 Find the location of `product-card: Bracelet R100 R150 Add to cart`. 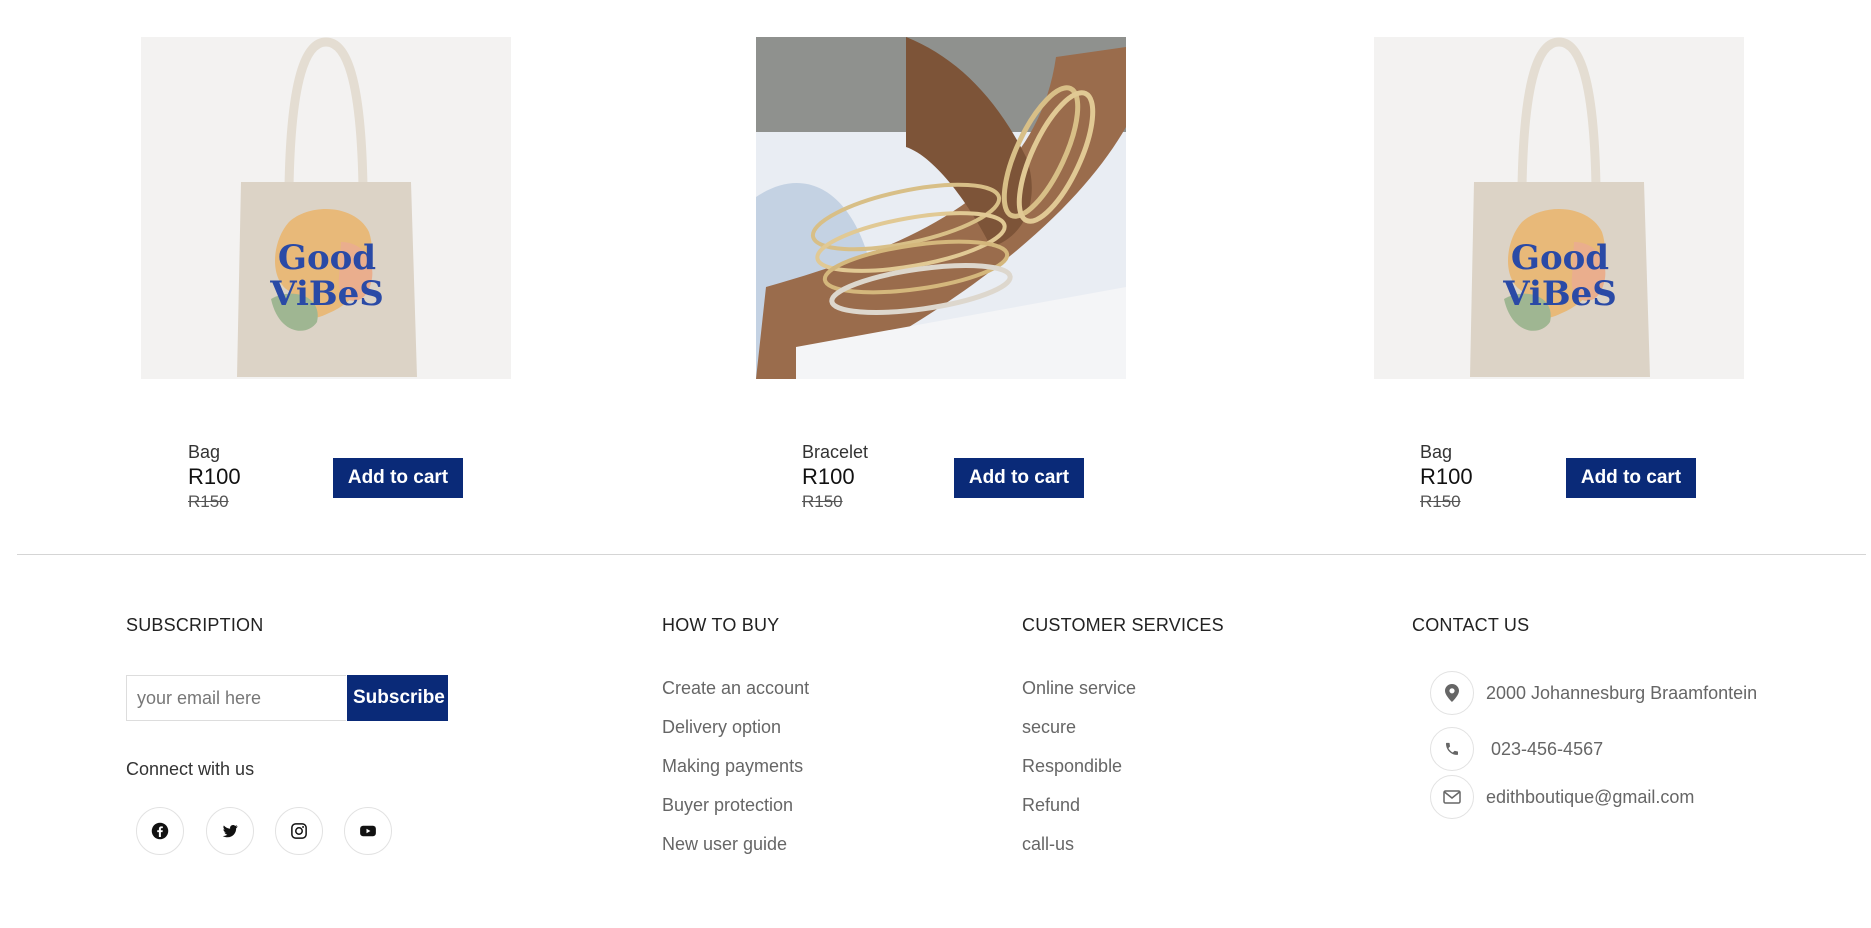

product-card: Bracelet R100 R150 Add to cart is located at coordinates (941, 274).